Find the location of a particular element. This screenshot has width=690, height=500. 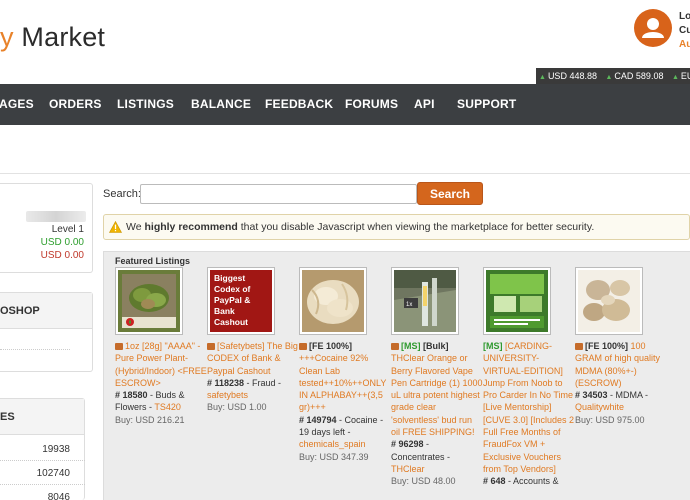

nav-feedback: FEEDBACK is located at coordinates (299, 104).